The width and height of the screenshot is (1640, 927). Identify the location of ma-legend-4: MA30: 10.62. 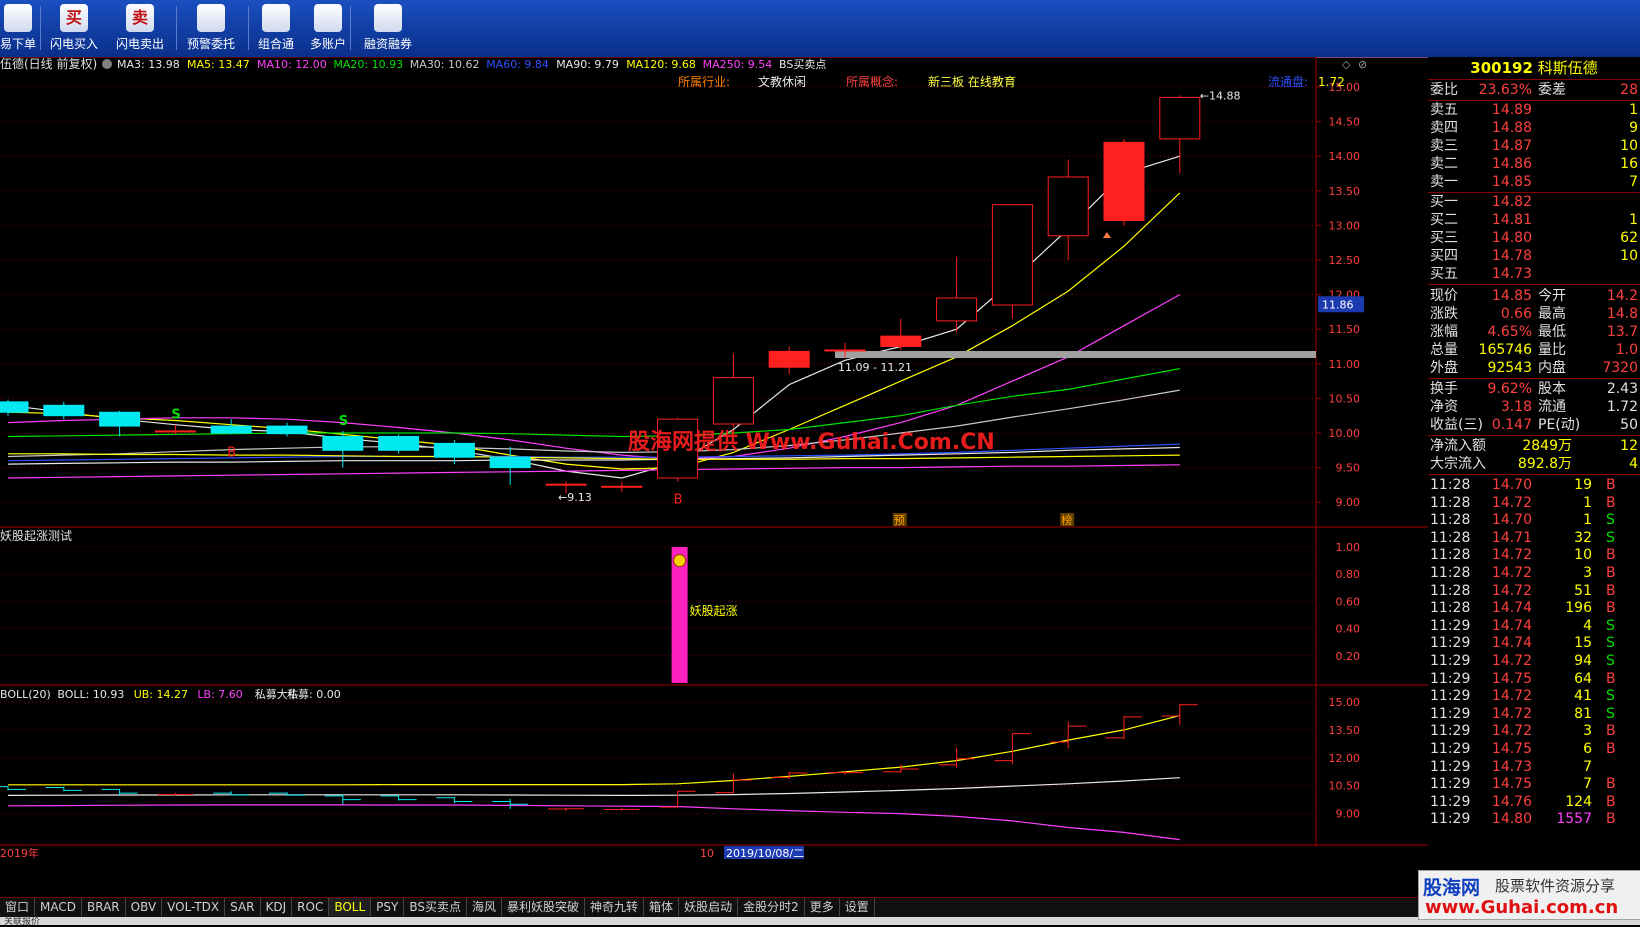
(445, 64).